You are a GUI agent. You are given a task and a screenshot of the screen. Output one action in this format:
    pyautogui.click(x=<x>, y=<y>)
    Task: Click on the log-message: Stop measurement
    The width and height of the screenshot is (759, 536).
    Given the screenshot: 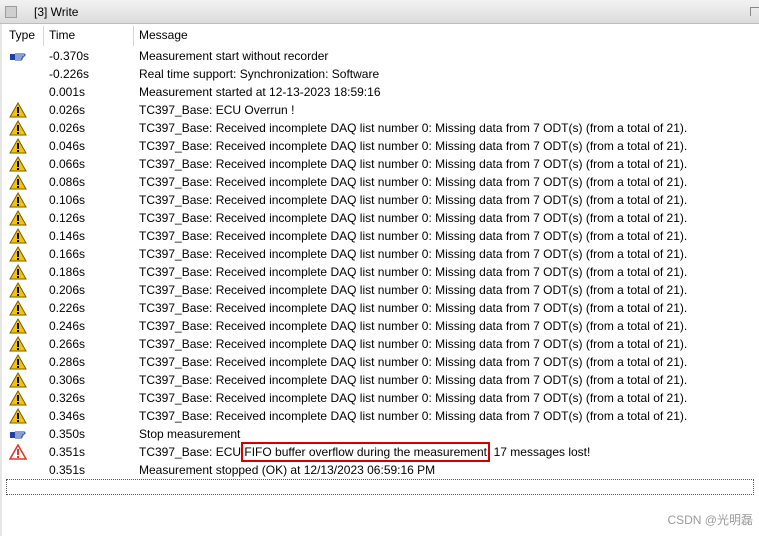 What is the action you would take?
    pyautogui.click(x=189, y=434)
    